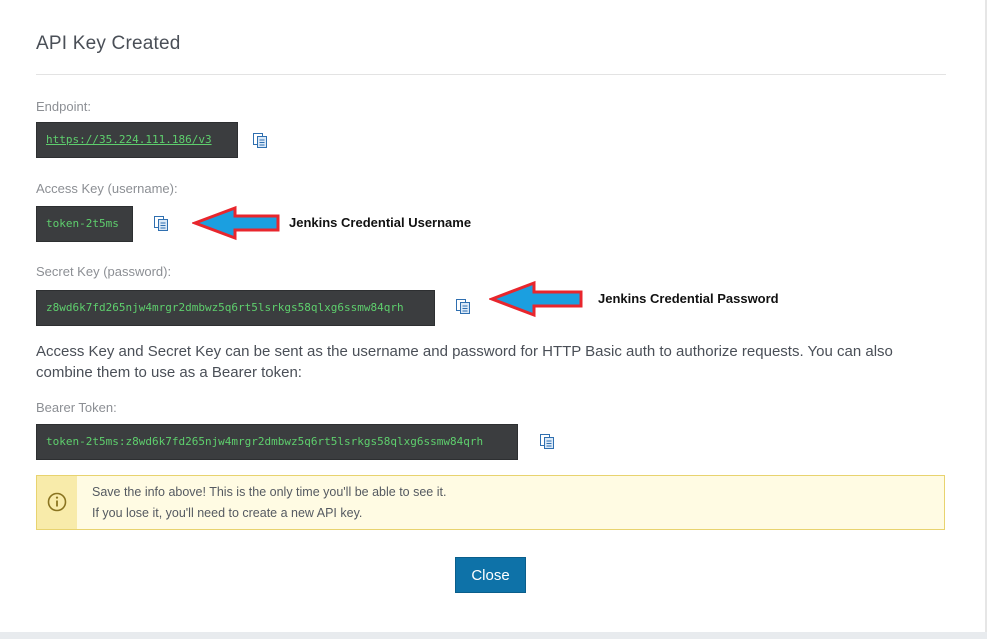 Image resolution: width=987 pixels, height=639 pixels. Describe the element at coordinates (380, 222) in the screenshot. I see `username-annotation: Jenkins Credential Username` at that location.